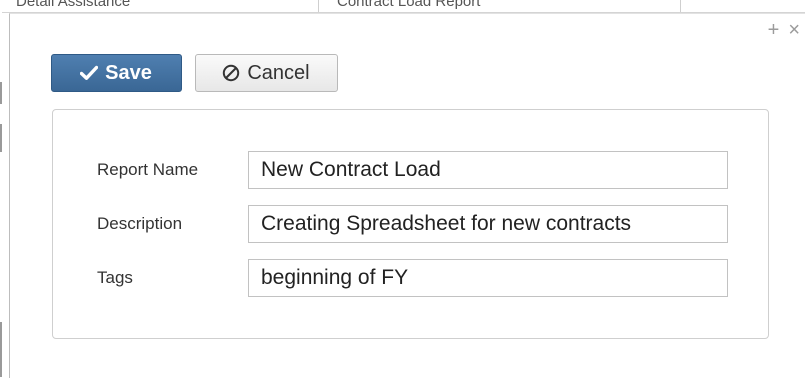 This screenshot has width=805, height=378. What do you see at coordinates (488, 224) in the screenshot?
I see `description-input` at bounding box center [488, 224].